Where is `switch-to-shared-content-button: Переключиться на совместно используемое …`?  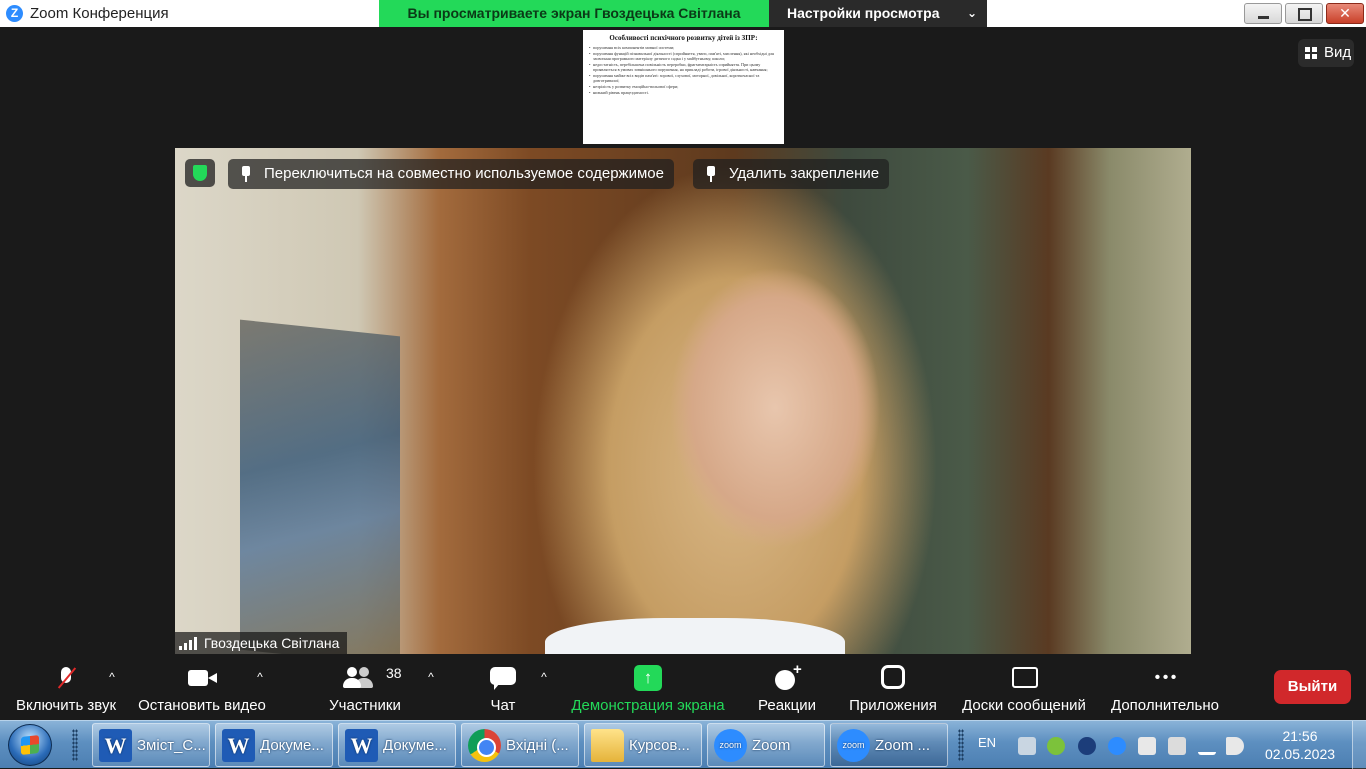
switch-to-shared-content-button: Переключиться на совместно используемое … is located at coordinates (451, 174).